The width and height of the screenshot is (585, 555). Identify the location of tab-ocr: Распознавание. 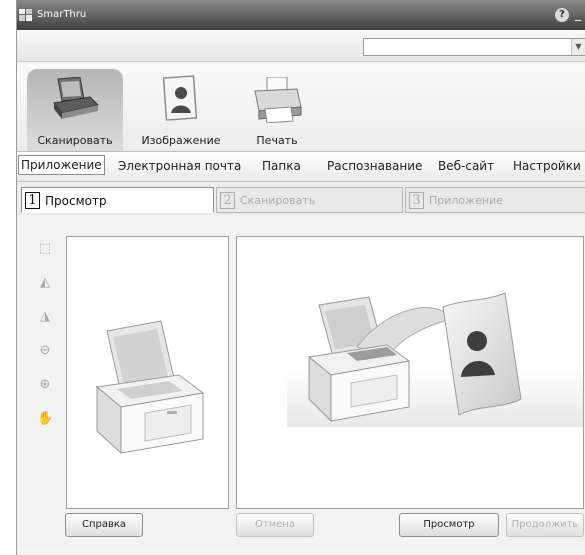
(374, 166).